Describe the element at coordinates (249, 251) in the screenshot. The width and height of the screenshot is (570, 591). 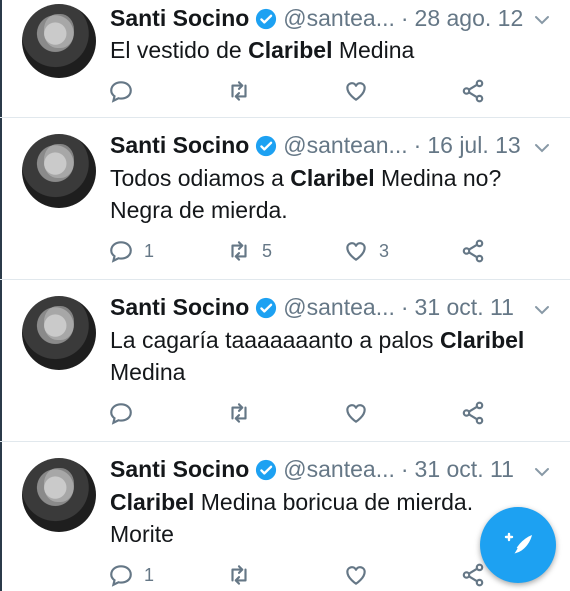
I see `retweet-button: 5` at that location.